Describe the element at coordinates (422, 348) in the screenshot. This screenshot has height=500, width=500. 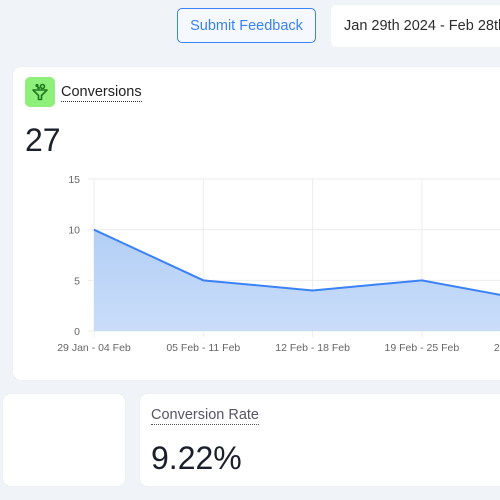
I see `x-tick-label: 19 Feb - 25 Feb` at that location.